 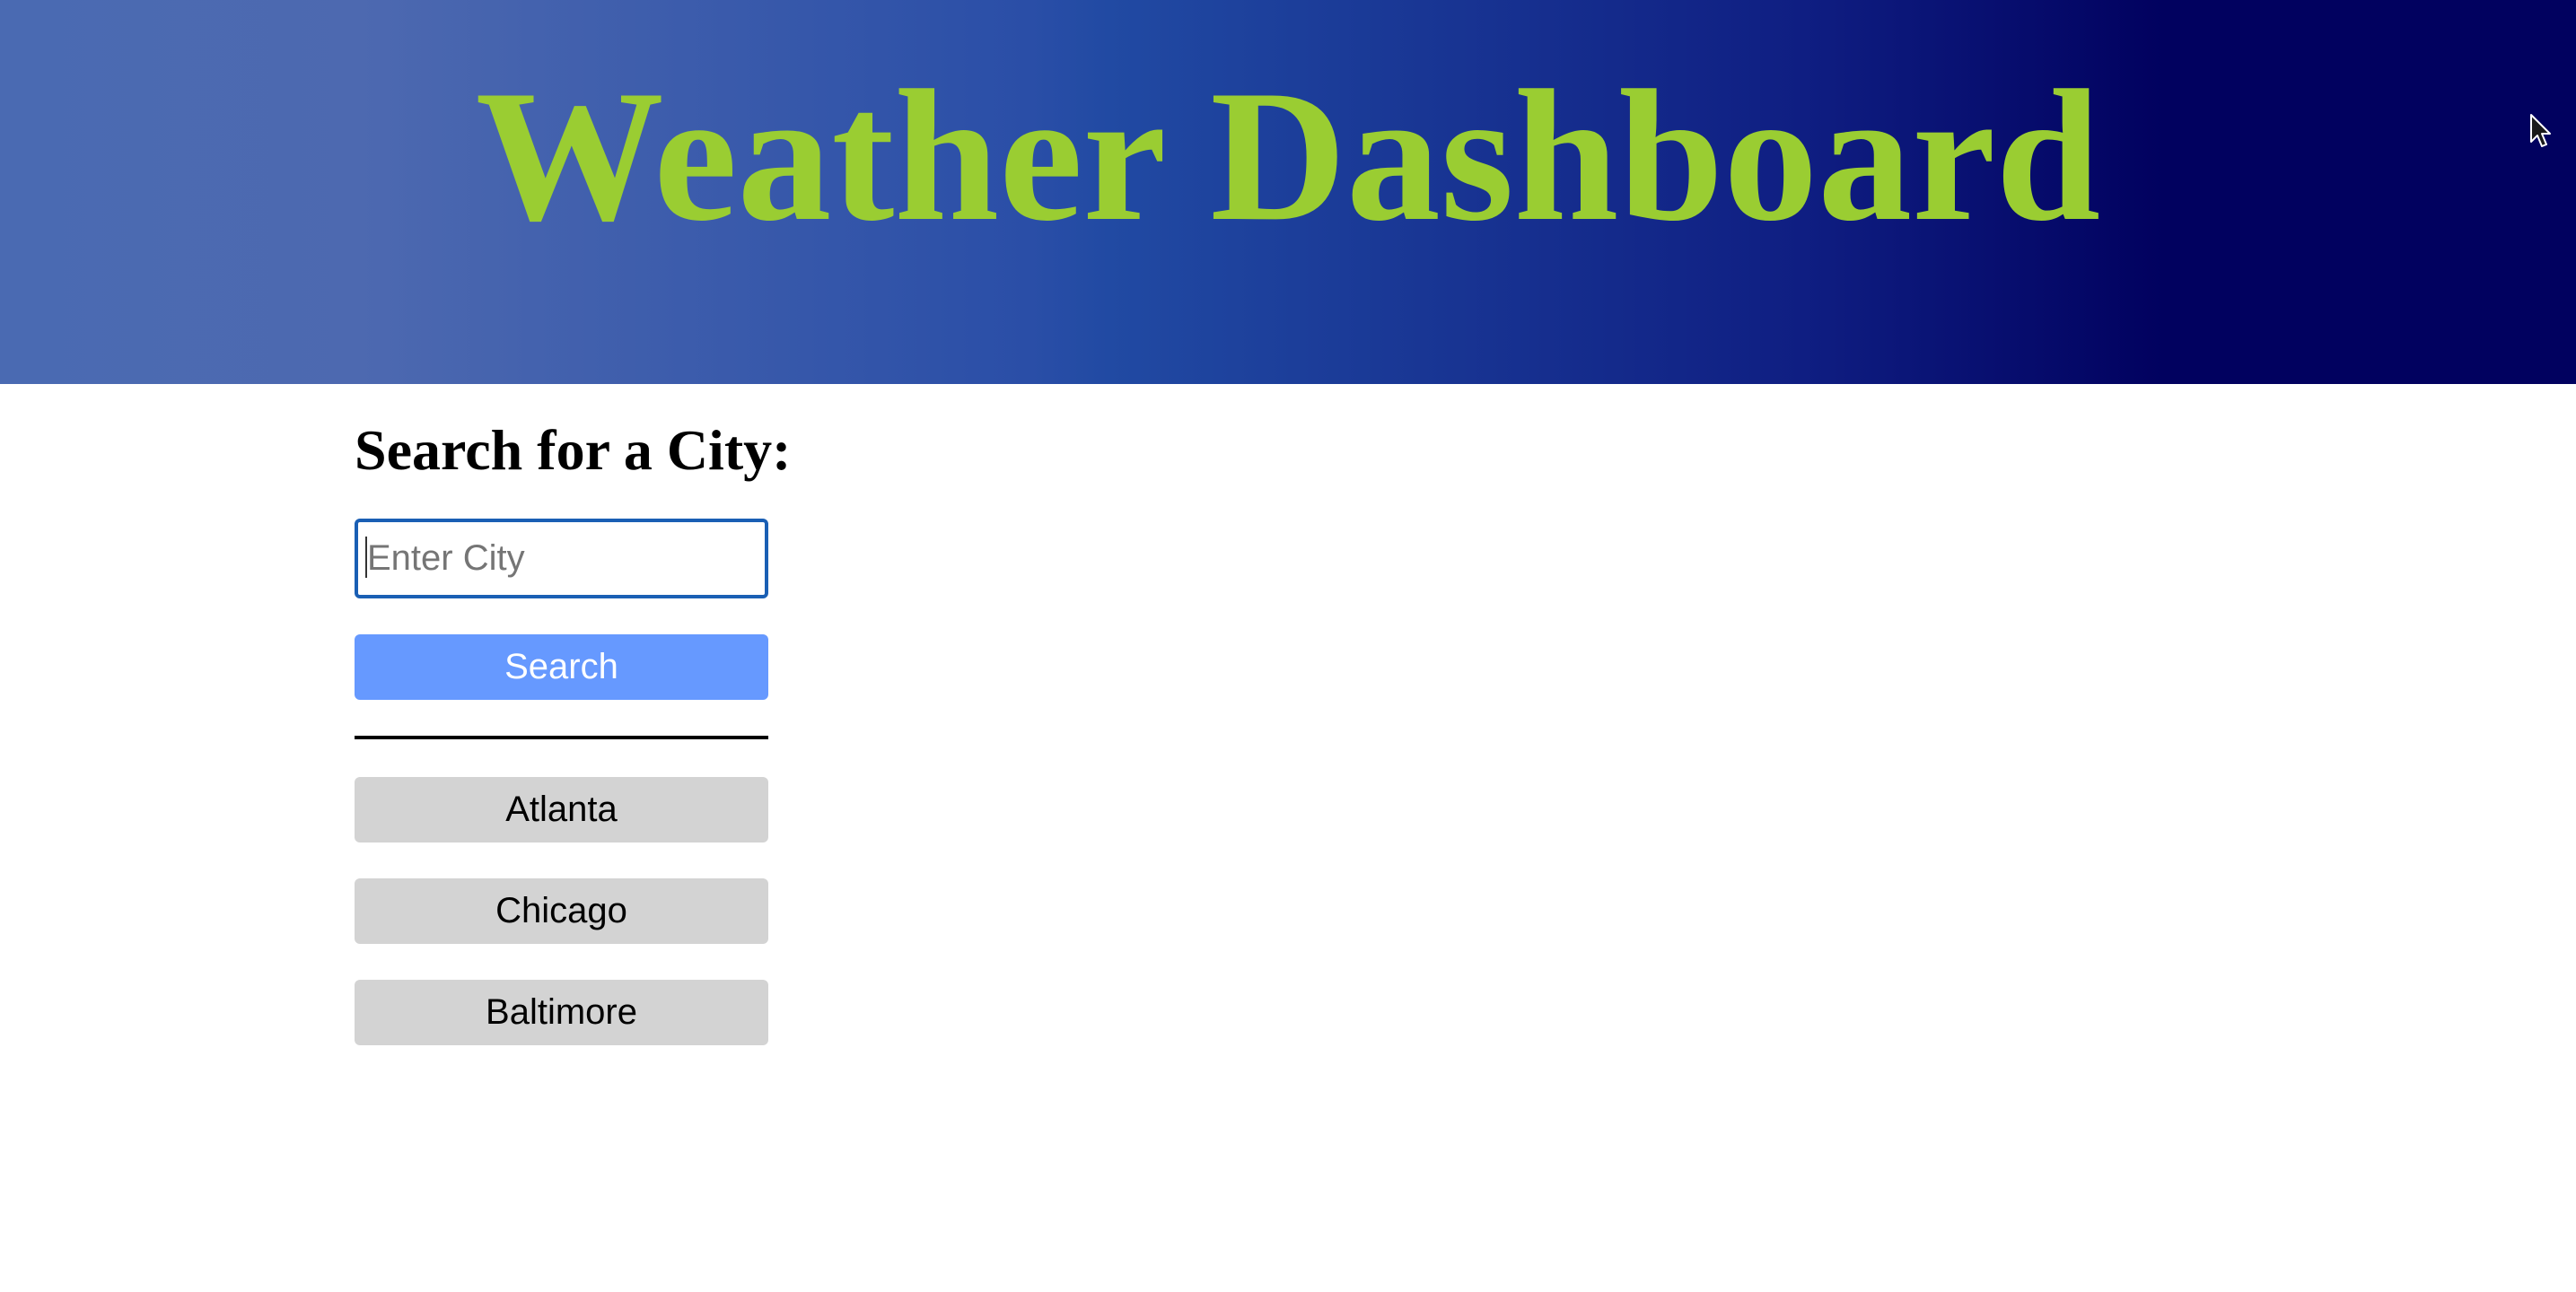 I want to click on search-history-list: Atlanta Chicago Baltimore, so click(x=561, y=929).